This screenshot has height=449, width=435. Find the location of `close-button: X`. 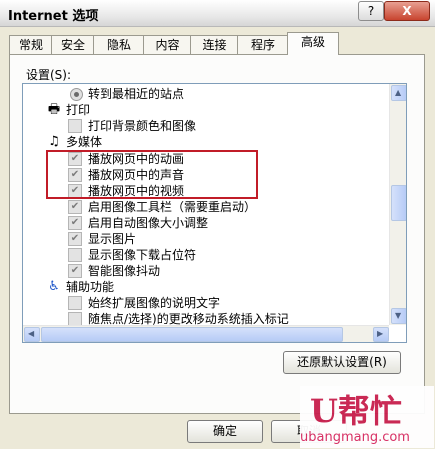

close-button: X is located at coordinates (407, 11).